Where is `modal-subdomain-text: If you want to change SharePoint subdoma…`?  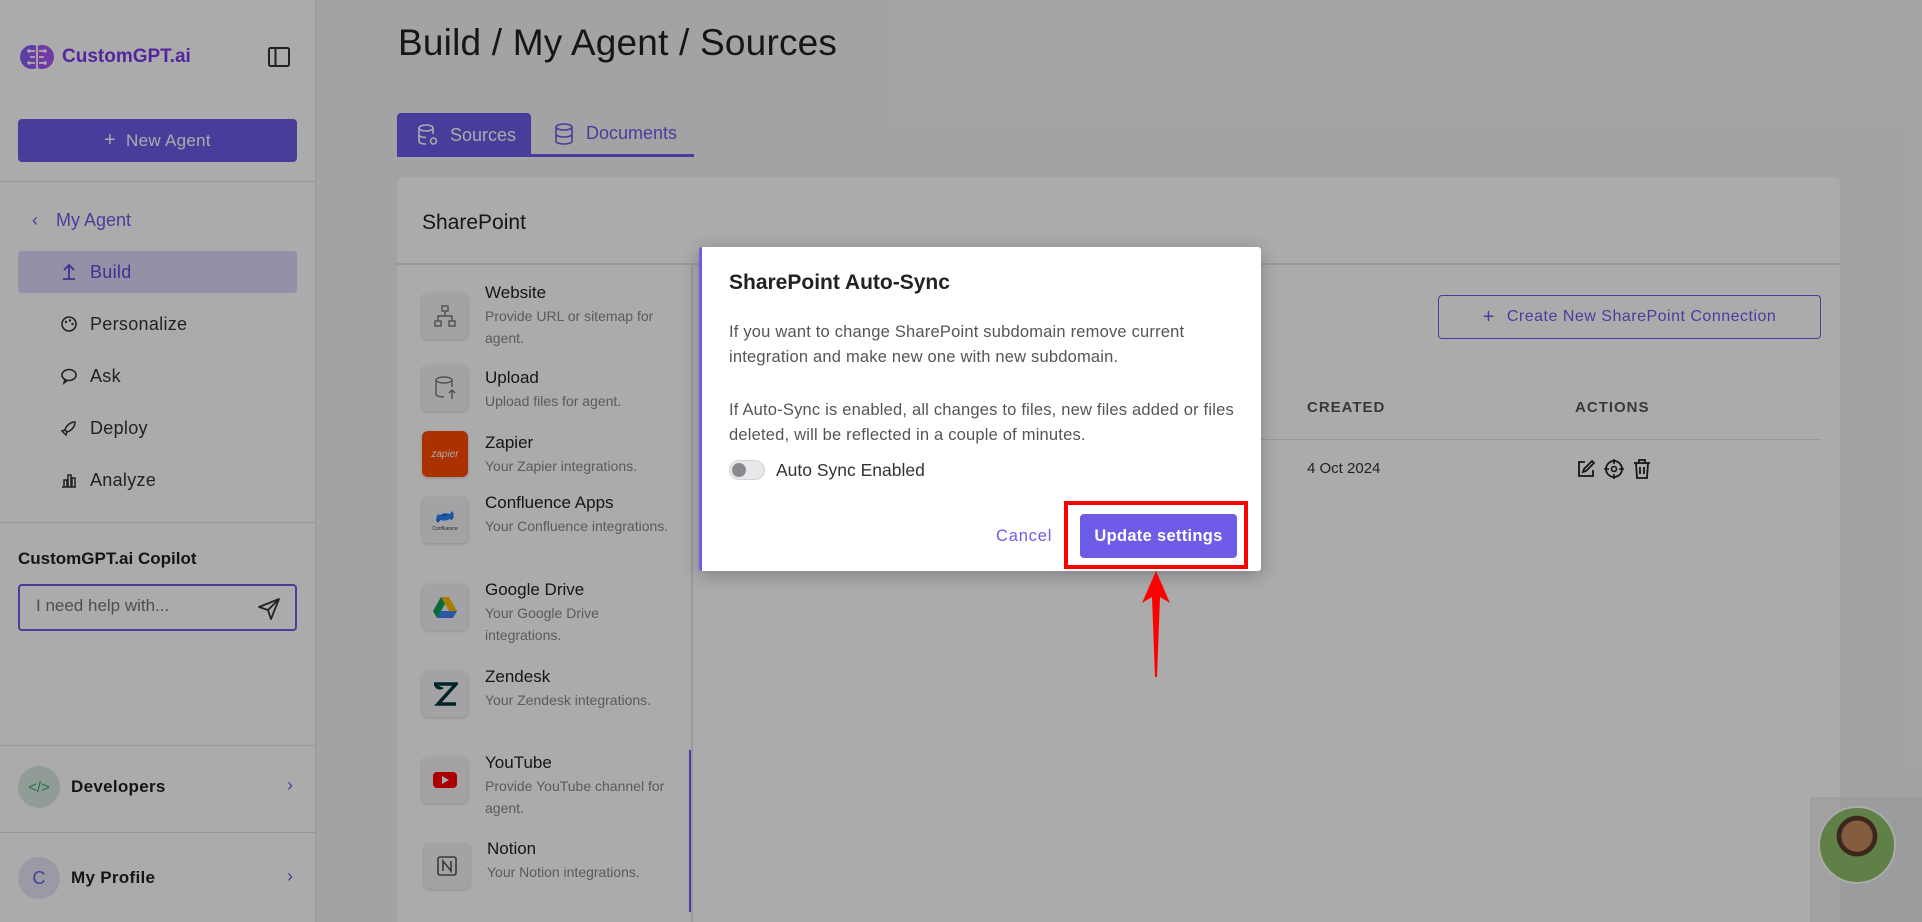 modal-subdomain-text: If you want to change SharePoint subdoma… is located at coordinates (957, 344).